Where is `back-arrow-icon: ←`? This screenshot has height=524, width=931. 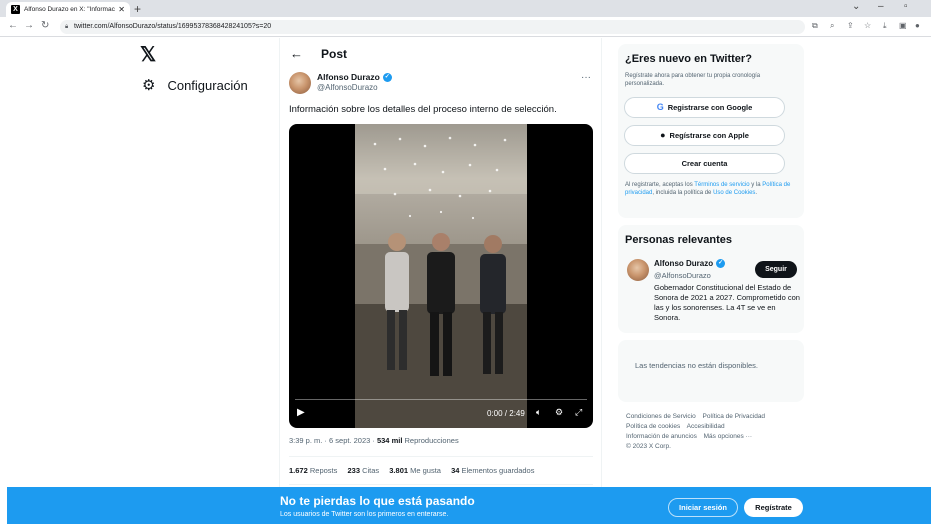
back-arrow-icon: ← is located at coordinates (296, 53).